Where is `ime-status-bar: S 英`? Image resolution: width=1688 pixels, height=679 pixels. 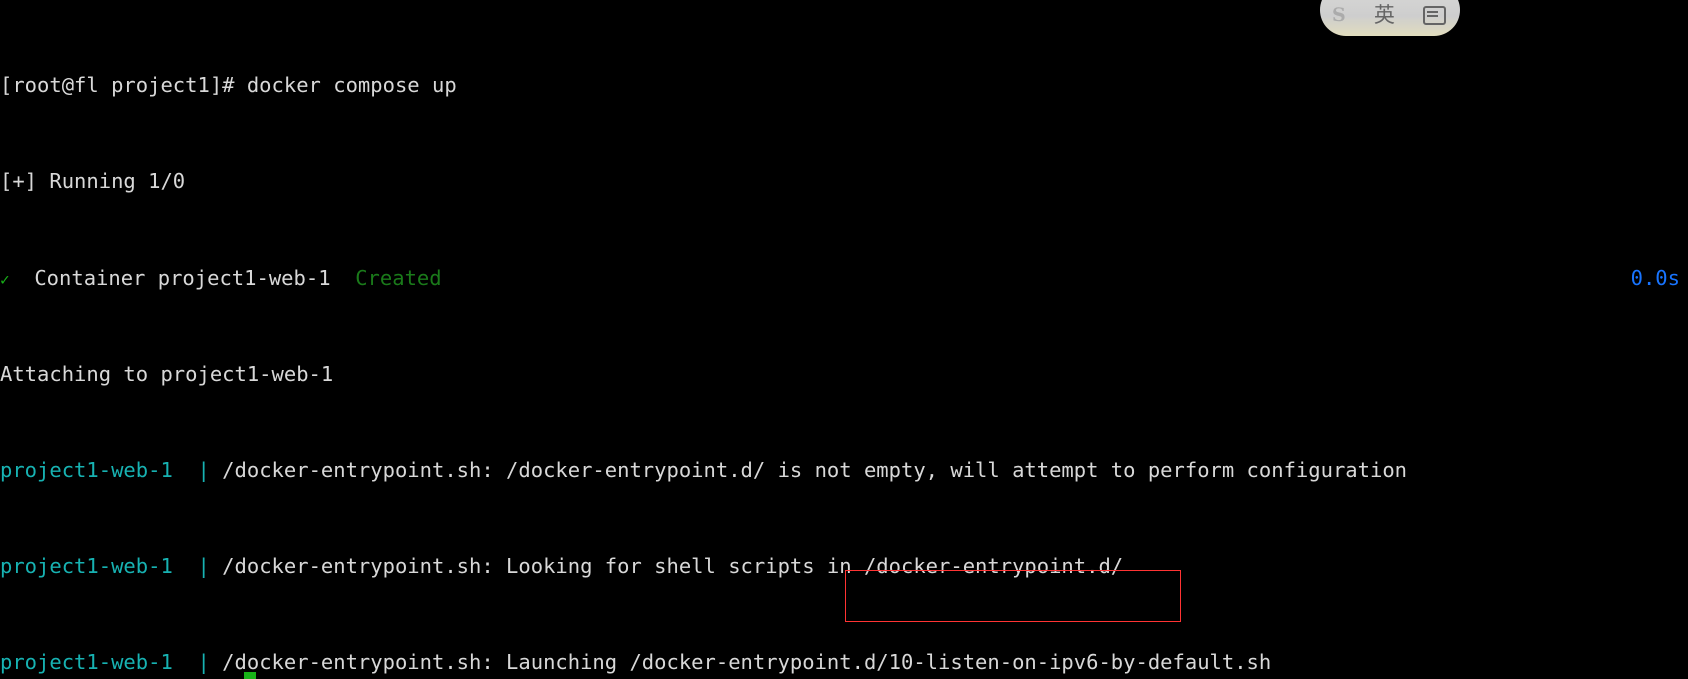
ime-status-bar: S 英 is located at coordinates (1390, 18).